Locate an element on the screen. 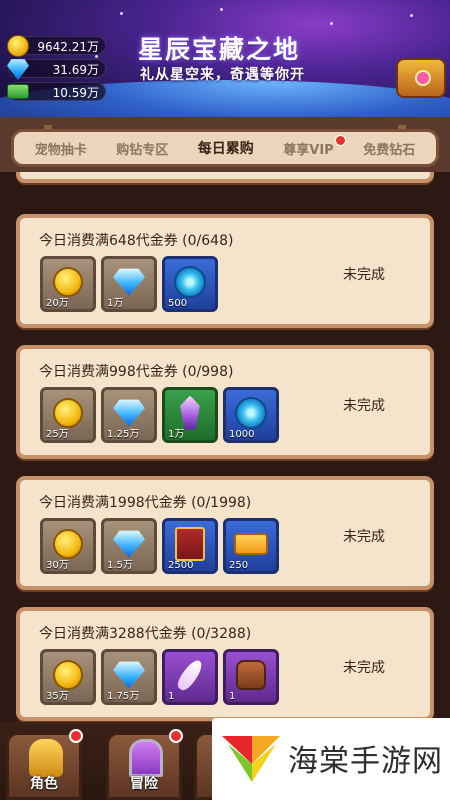 The image size is (450, 800). diamond-balance: 31.69万 is located at coordinates (56, 69).